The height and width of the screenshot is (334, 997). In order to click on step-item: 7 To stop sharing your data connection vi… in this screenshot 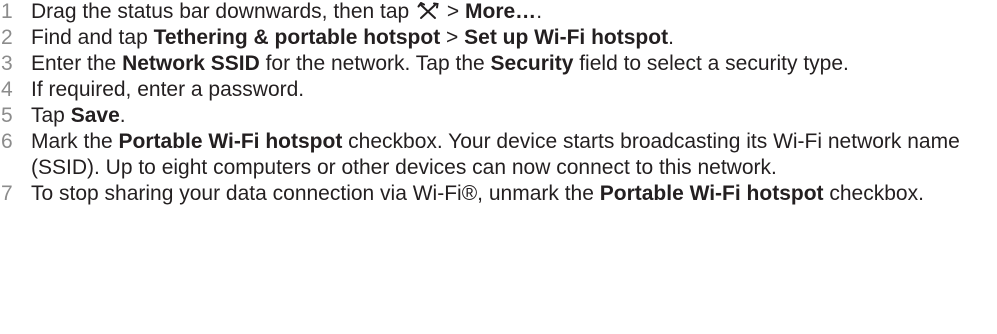, I will do `click(498, 194)`.